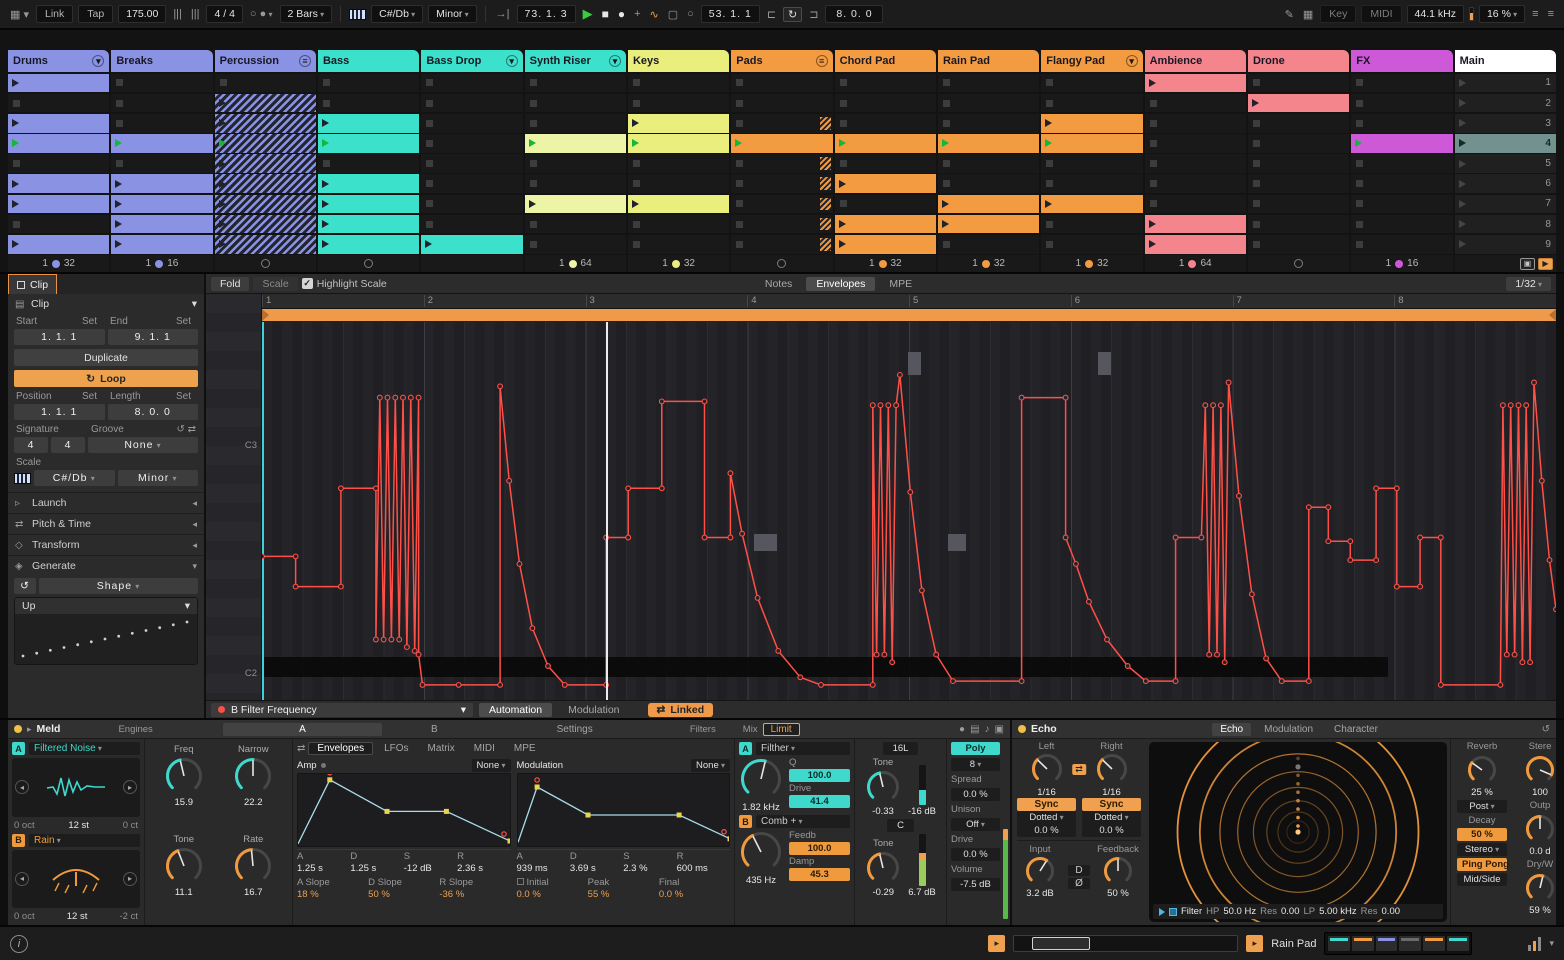 This screenshot has height=960, width=1564. What do you see at coordinates (192, 429) in the screenshot?
I see `hot-swap-groove-icon: ⇄` at bounding box center [192, 429].